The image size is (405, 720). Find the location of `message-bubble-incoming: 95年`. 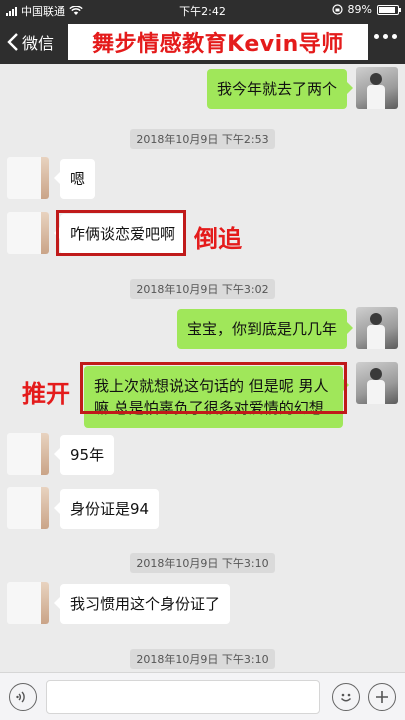

message-bubble-incoming: 95年 is located at coordinates (84, 455).